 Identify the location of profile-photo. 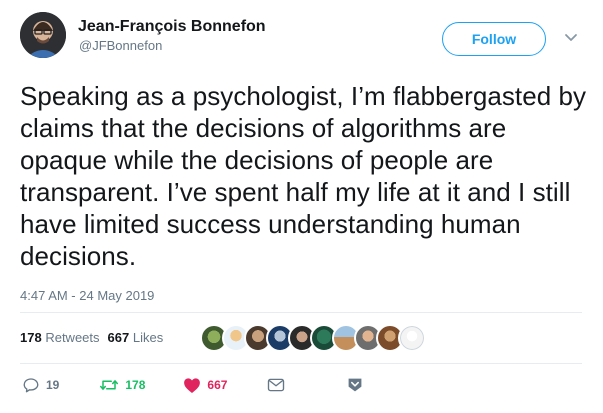
(43, 35).